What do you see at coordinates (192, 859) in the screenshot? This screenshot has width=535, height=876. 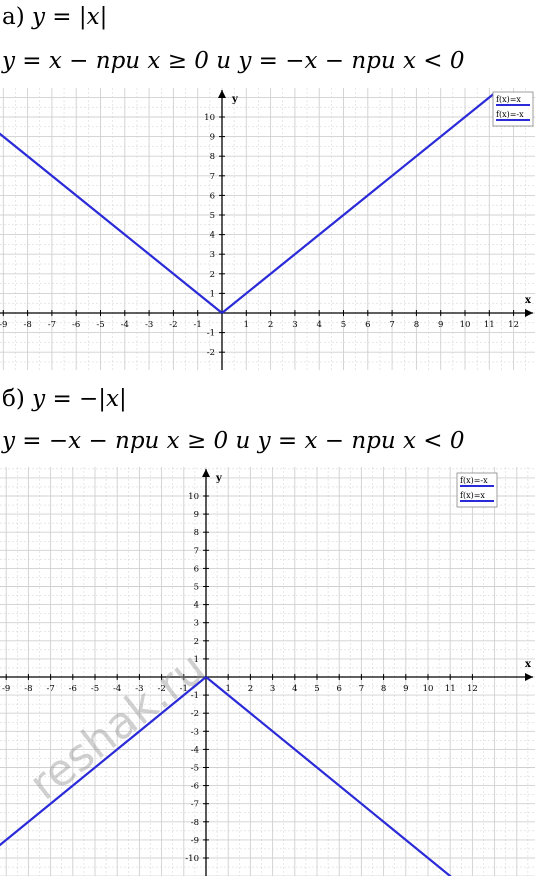 I see `y-tick-label: -10` at bounding box center [192, 859].